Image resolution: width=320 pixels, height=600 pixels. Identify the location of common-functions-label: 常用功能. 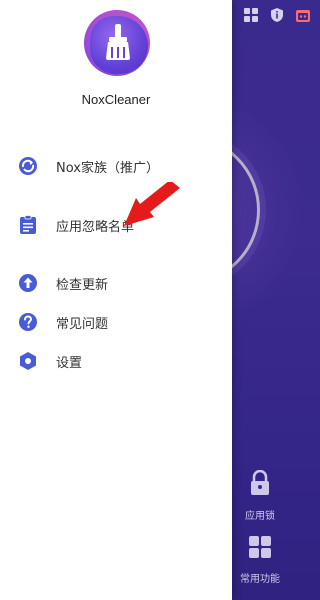
(260, 579).